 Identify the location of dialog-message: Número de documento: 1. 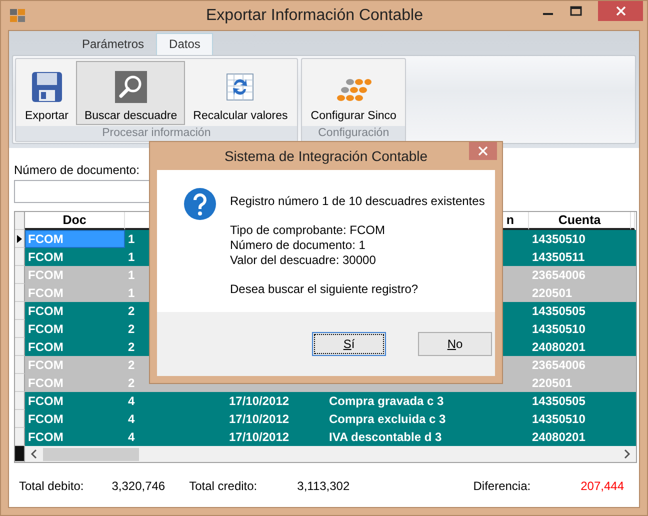
(298, 245).